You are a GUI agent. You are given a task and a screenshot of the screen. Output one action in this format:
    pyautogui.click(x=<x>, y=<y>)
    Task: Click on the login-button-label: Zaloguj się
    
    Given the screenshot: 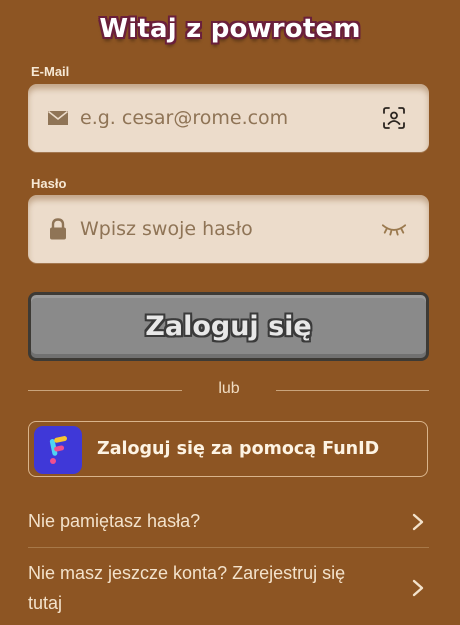 What is the action you would take?
    pyautogui.click(x=228, y=326)
    